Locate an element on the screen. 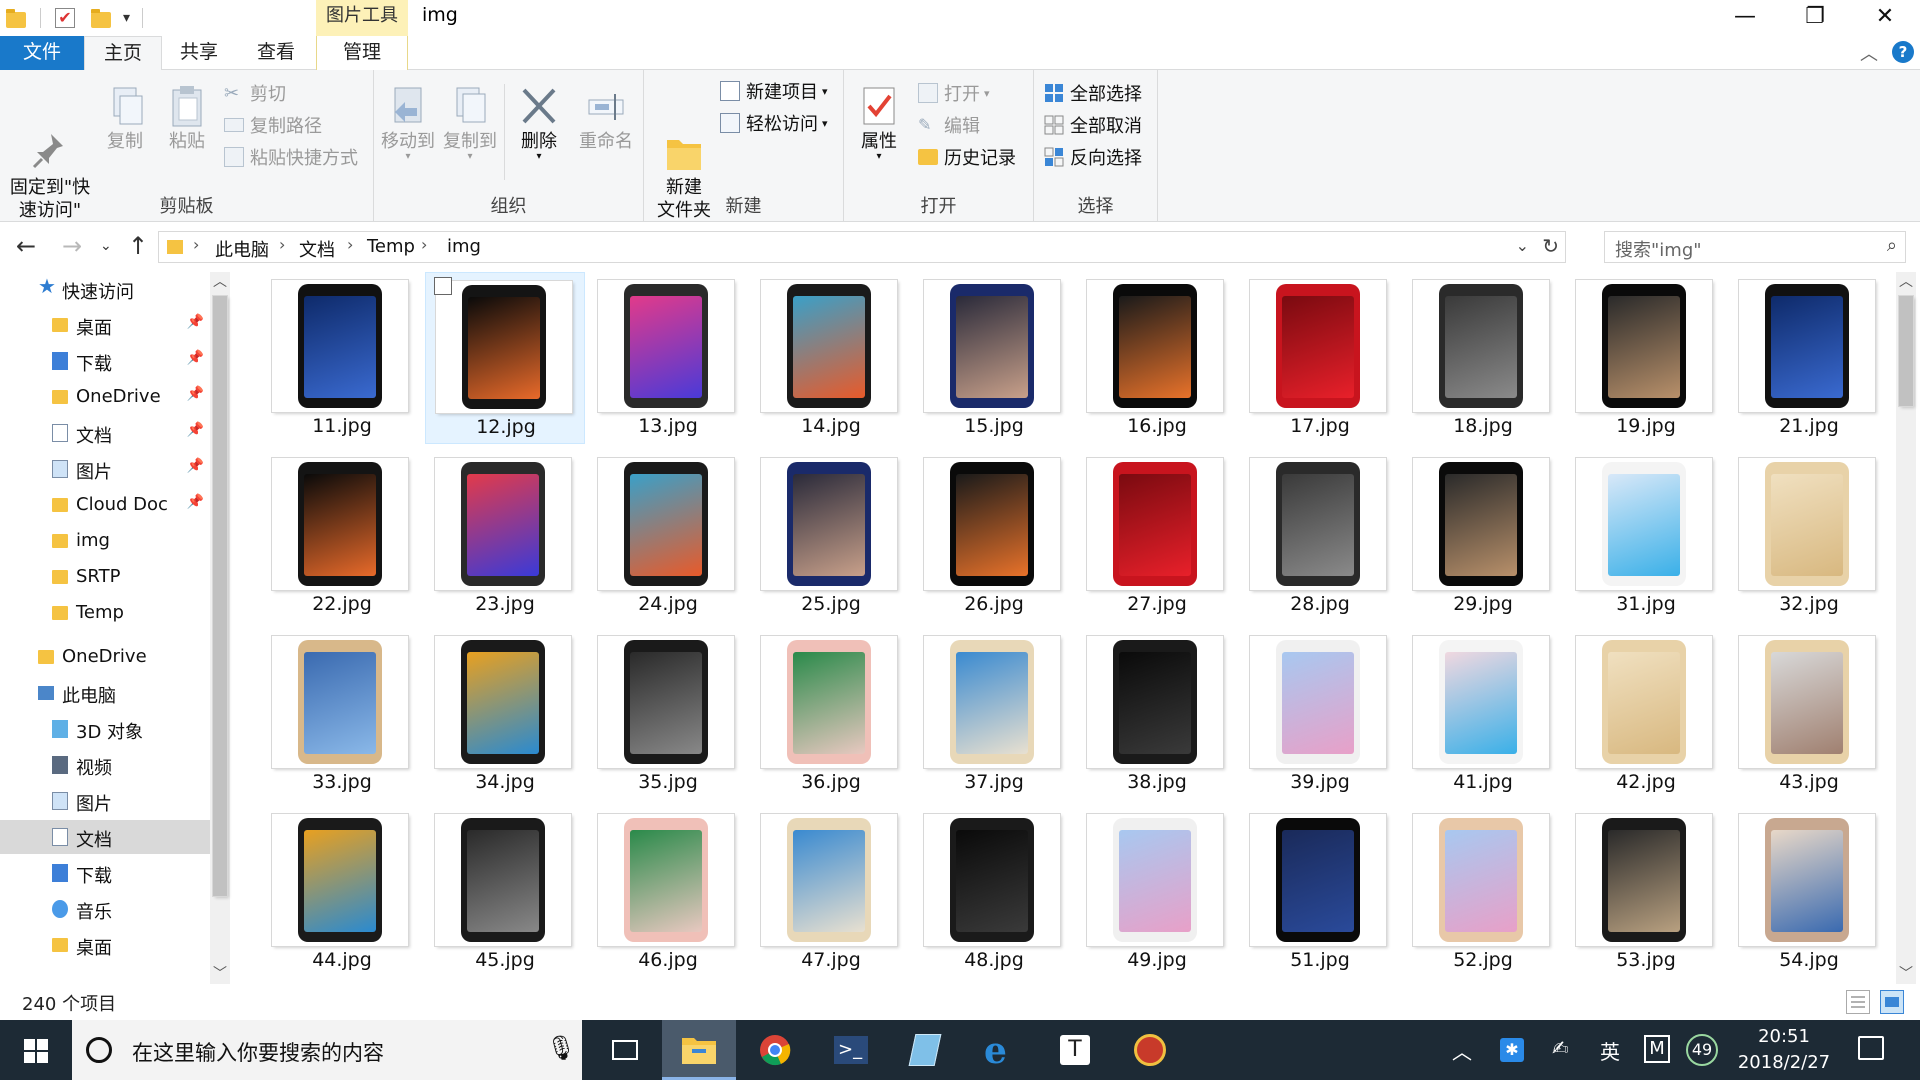 The width and height of the screenshot is (1920, 1080). file-item: 15.jpg is located at coordinates (994, 358).